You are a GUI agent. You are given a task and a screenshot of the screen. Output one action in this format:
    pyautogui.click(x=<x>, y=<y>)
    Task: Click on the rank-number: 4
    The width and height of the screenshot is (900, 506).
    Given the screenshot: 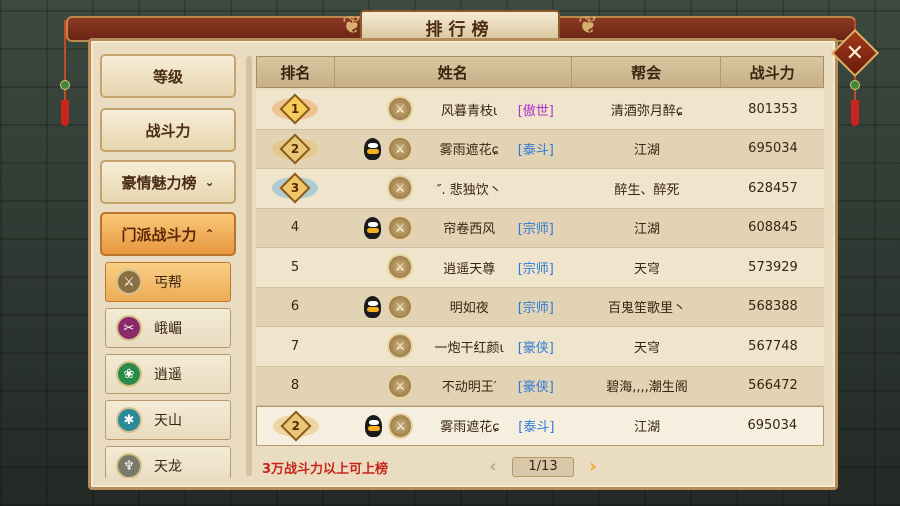 What is the action you would take?
    pyautogui.click(x=295, y=228)
    